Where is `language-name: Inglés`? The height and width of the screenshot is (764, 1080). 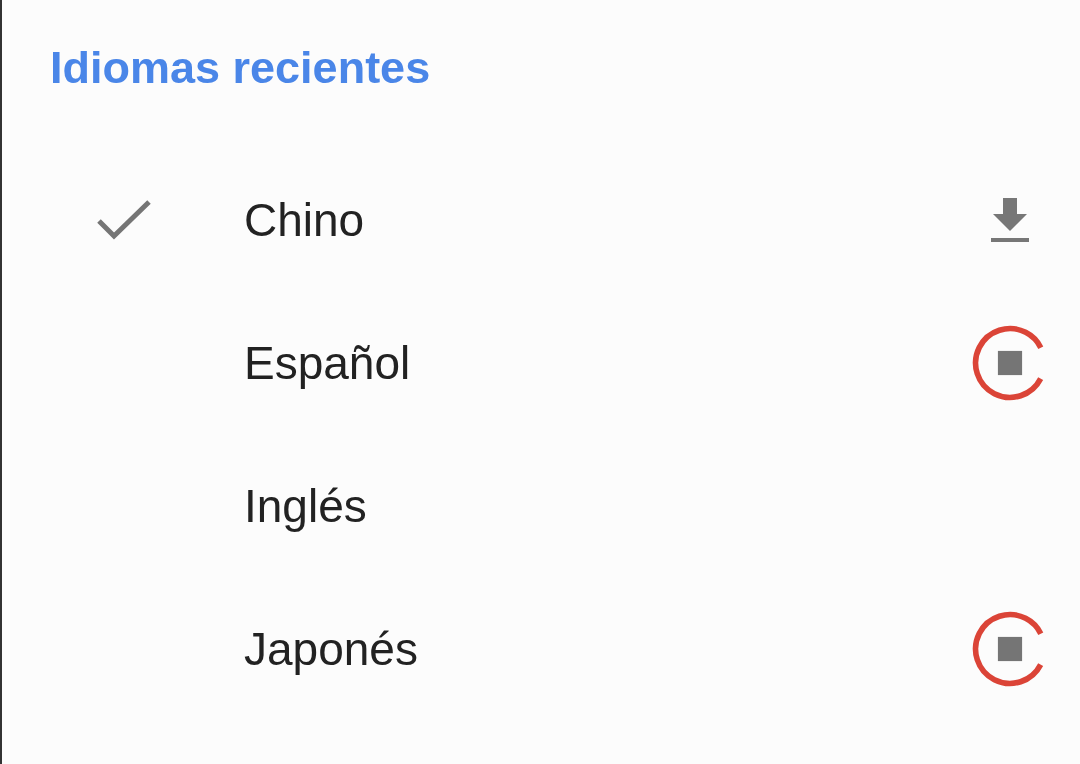 language-name: Inglés is located at coordinates (607, 505).